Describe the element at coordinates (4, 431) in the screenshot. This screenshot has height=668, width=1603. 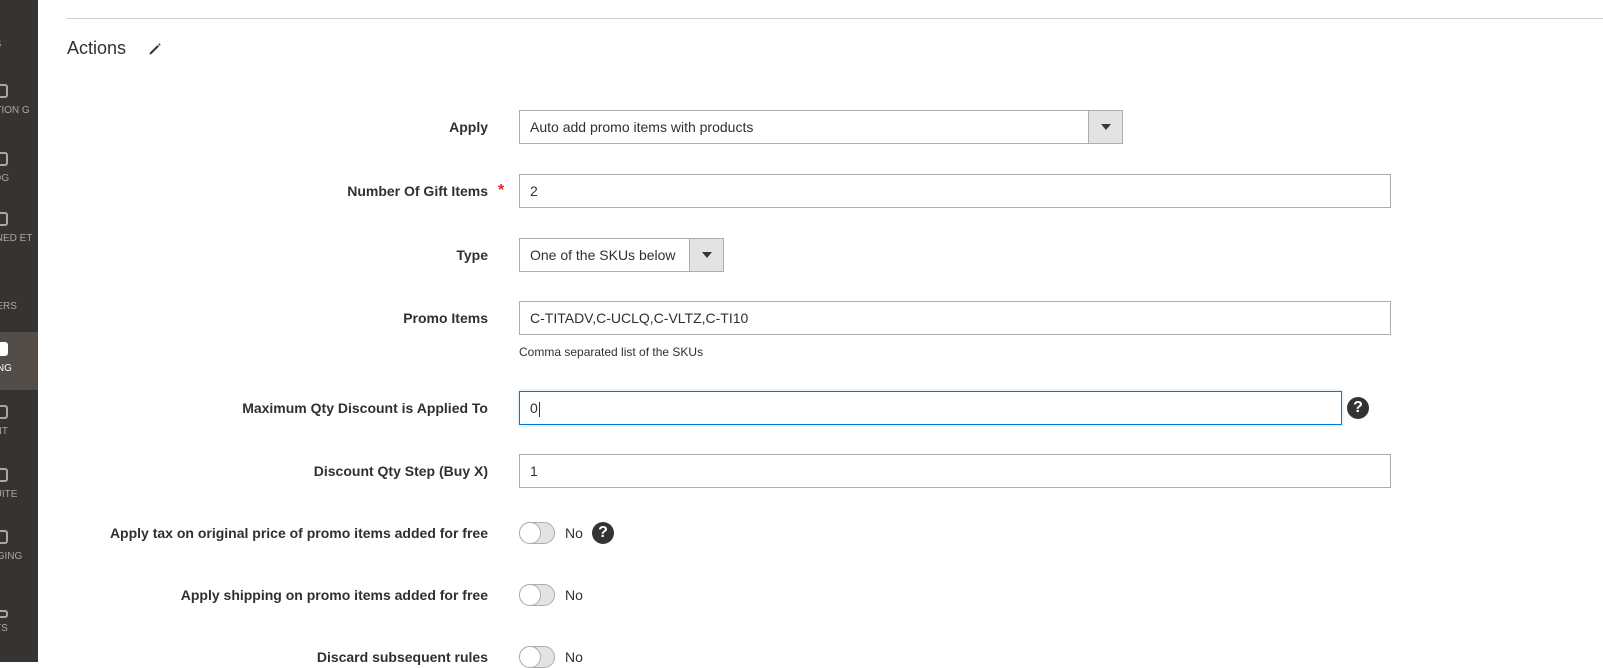
I see `nav-item-label: ENT` at that location.